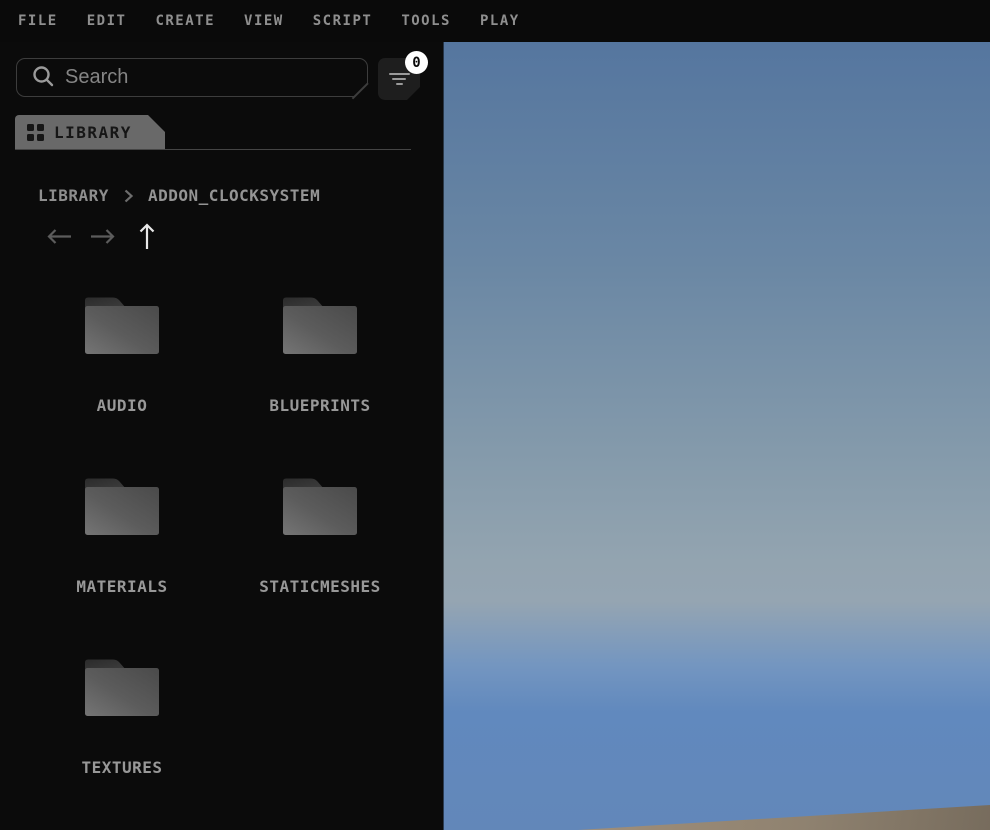  Describe the element at coordinates (320, 586) in the screenshot. I see `folder-label: STATICMESHES` at that location.